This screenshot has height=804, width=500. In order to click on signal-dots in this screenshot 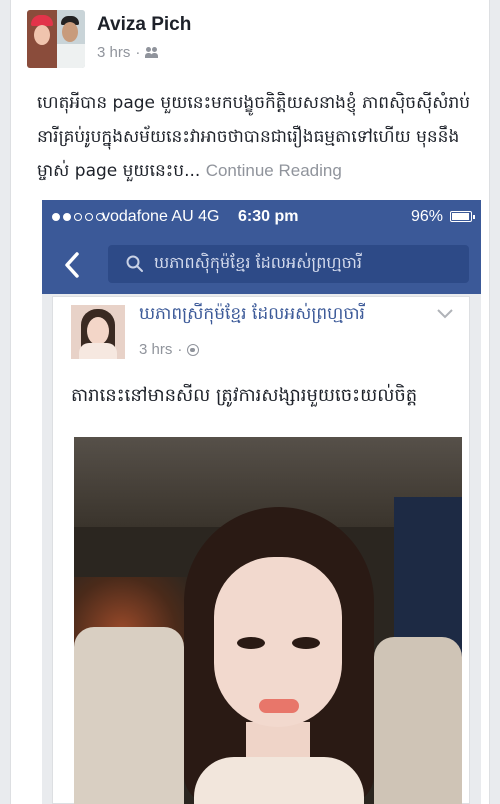, I will do `click(78, 217)`.